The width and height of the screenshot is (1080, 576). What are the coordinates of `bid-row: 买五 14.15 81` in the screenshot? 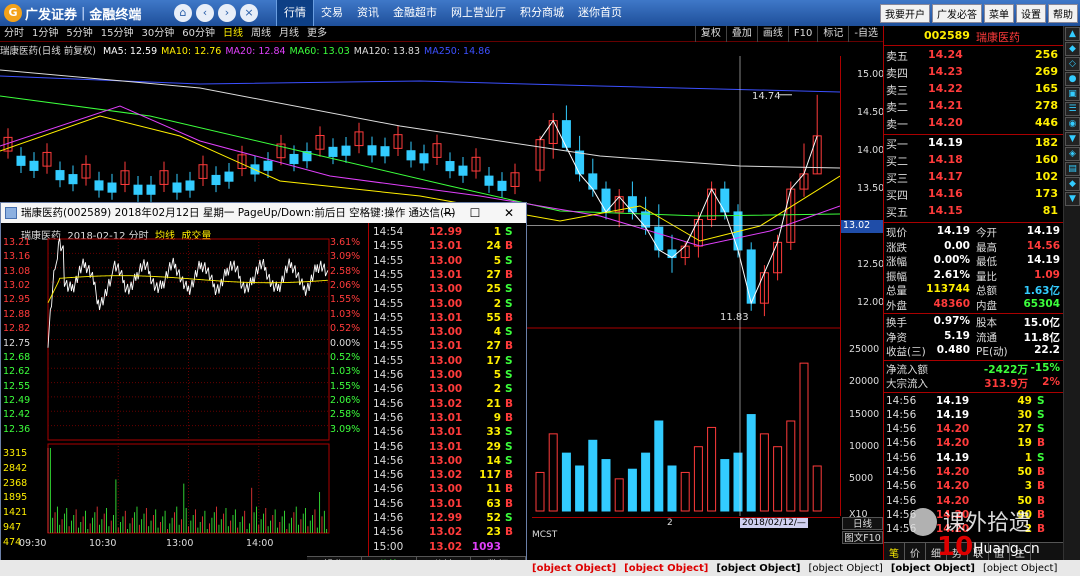 It's located at (974, 212).